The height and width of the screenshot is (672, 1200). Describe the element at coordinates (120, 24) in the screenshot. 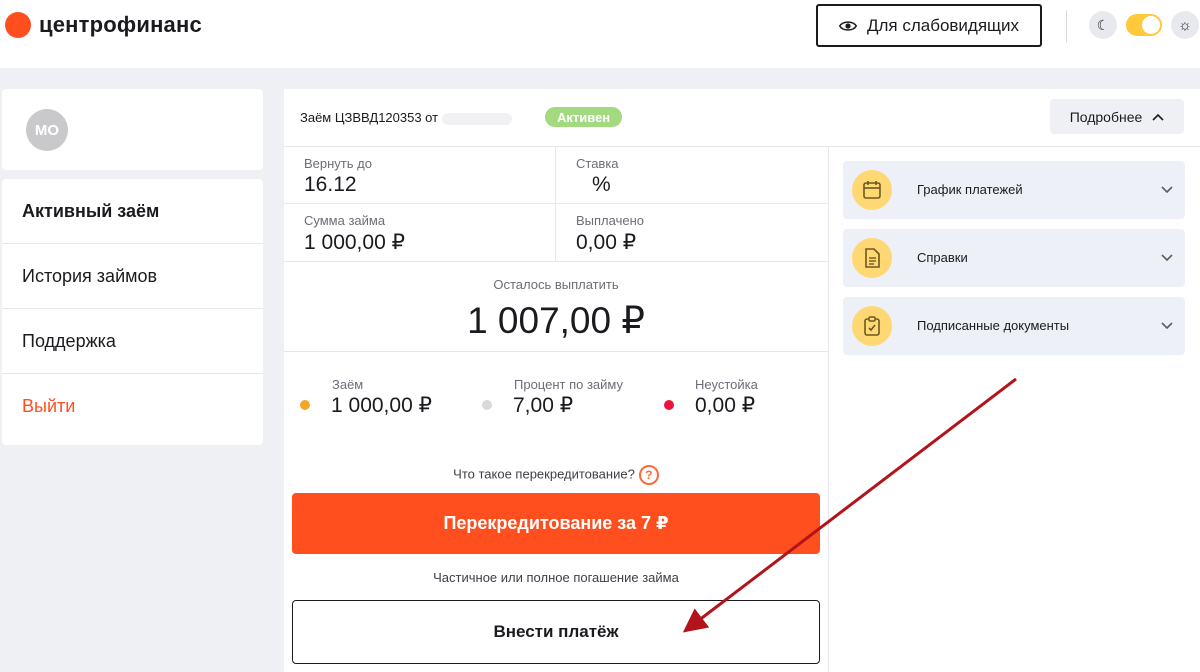

I see `brand-name: центрофинанс` at that location.